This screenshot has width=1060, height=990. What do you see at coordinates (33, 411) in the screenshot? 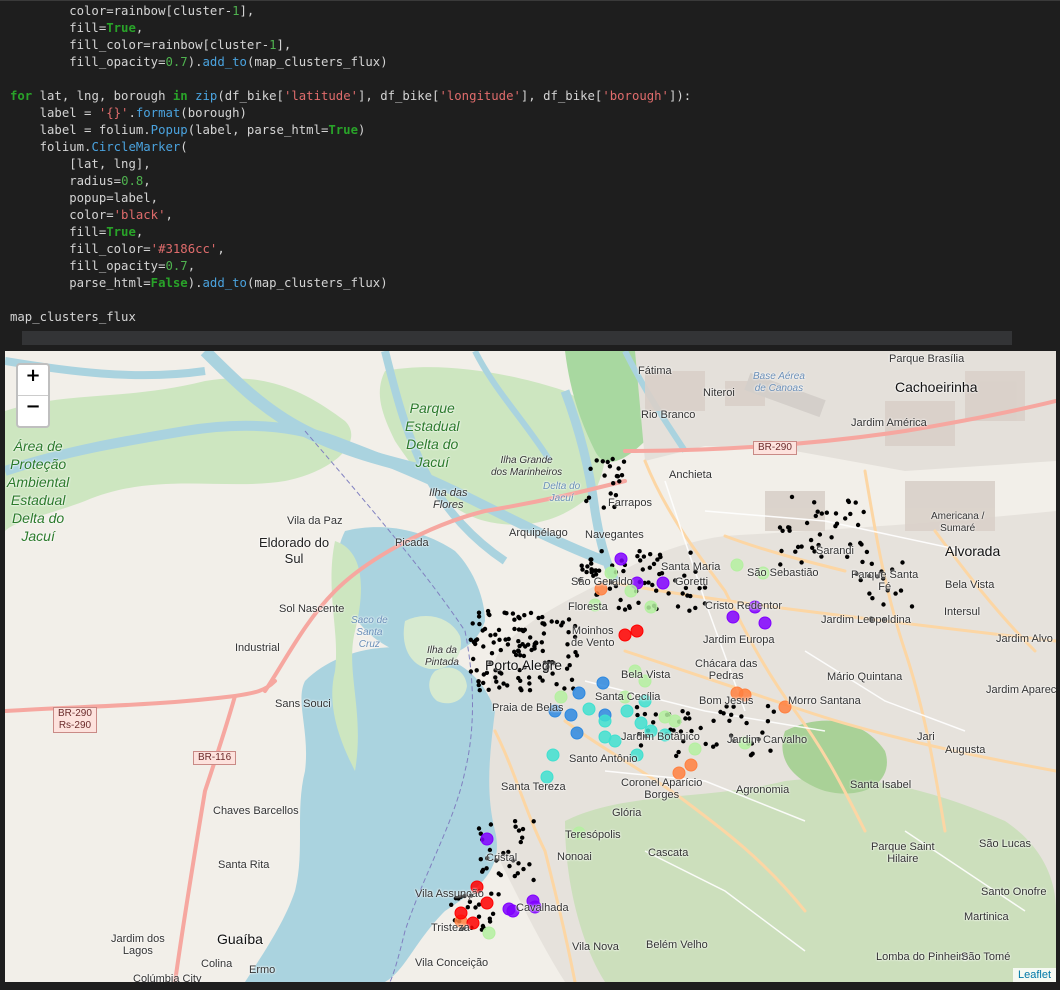
I see `zoom-out-button: −` at bounding box center [33, 411].